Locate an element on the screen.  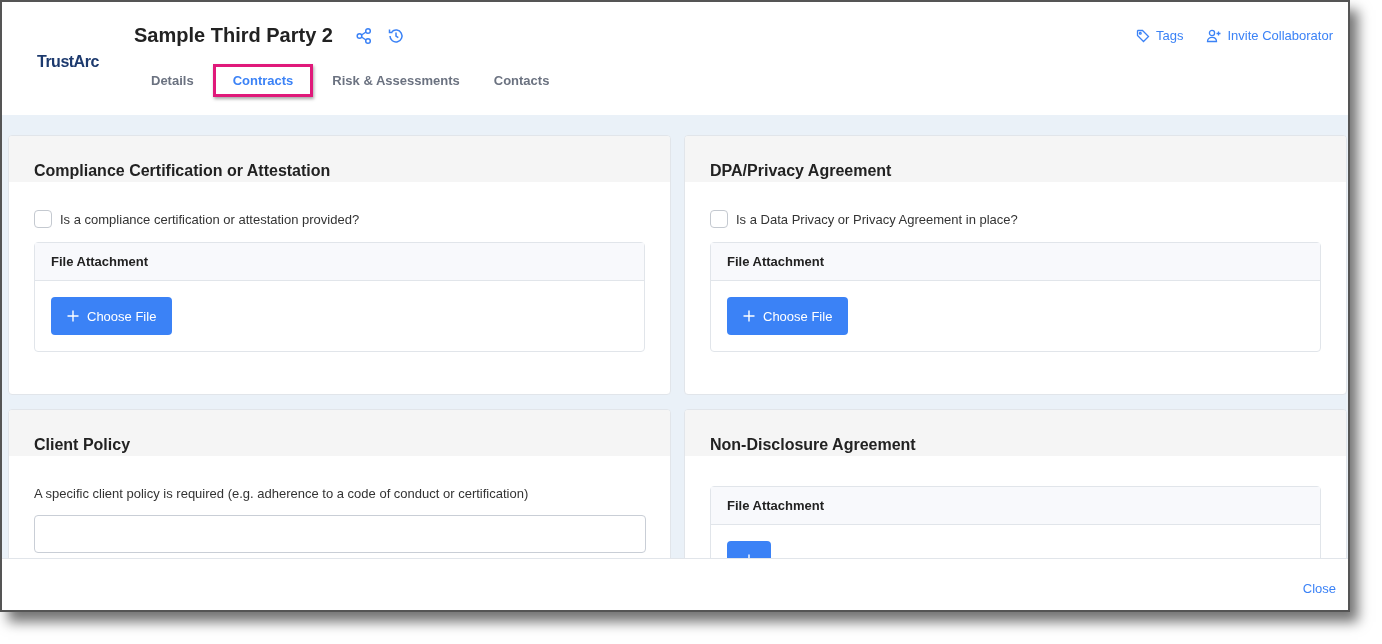
checkbox-label: Is a Data Privacy or Privacy Agreement in place? is located at coordinates (877, 219).